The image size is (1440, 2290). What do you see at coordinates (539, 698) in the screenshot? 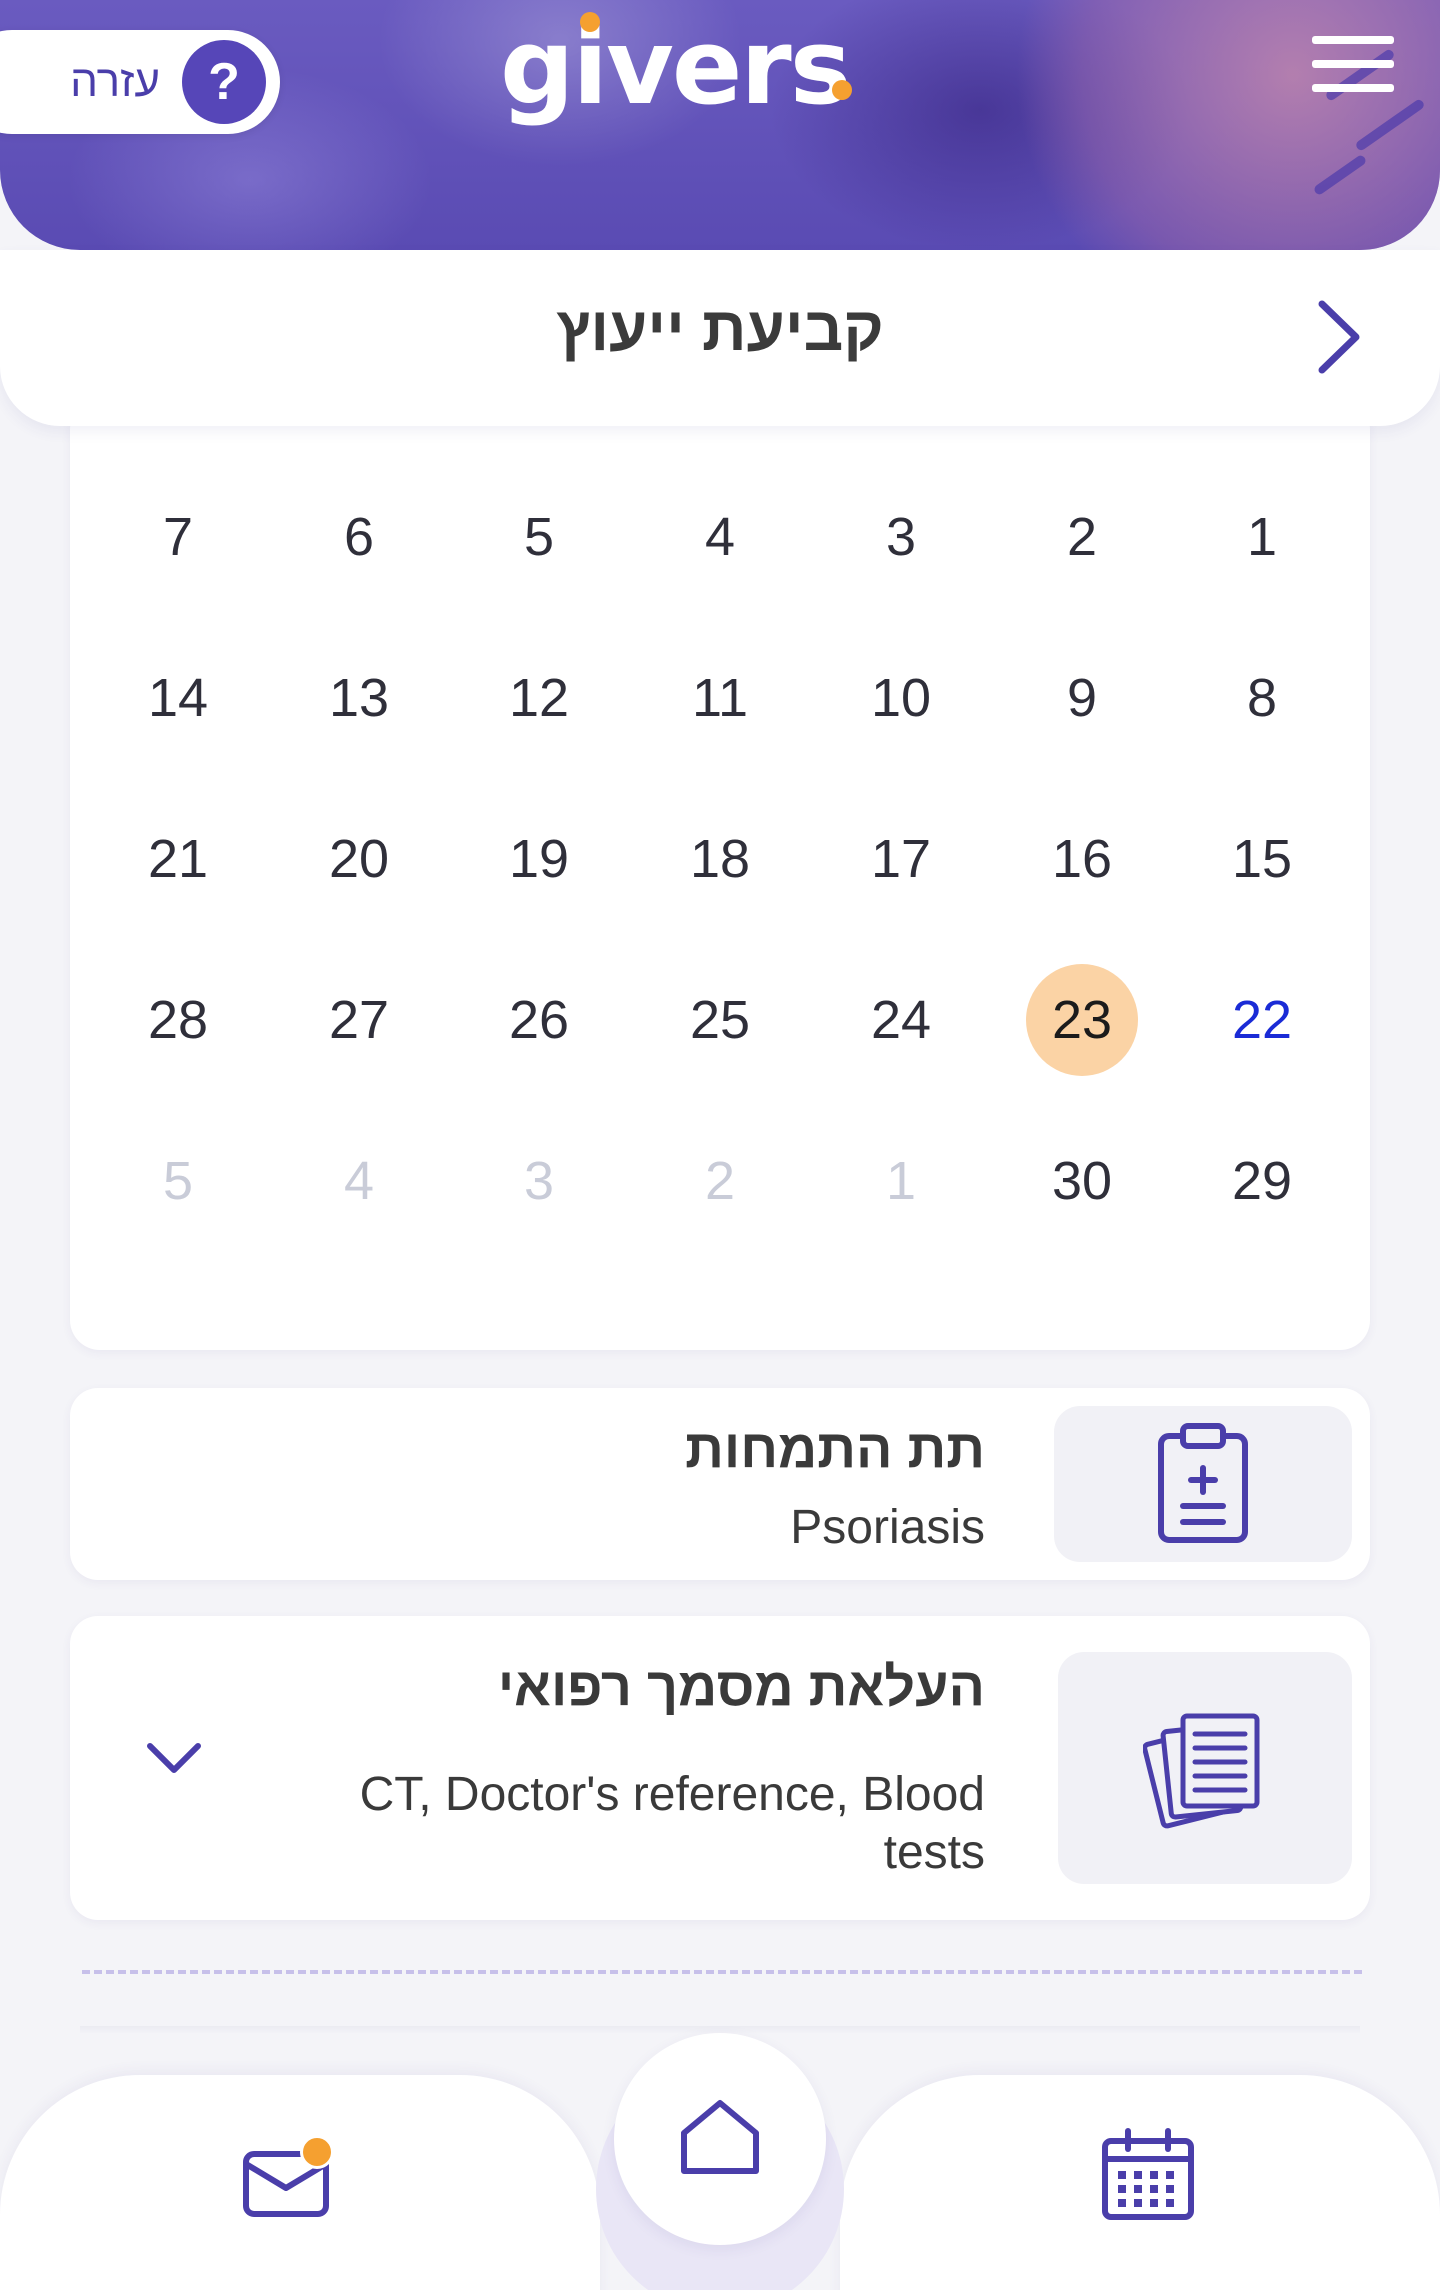
I see `calendar-day: 12` at bounding box center [539, 698].